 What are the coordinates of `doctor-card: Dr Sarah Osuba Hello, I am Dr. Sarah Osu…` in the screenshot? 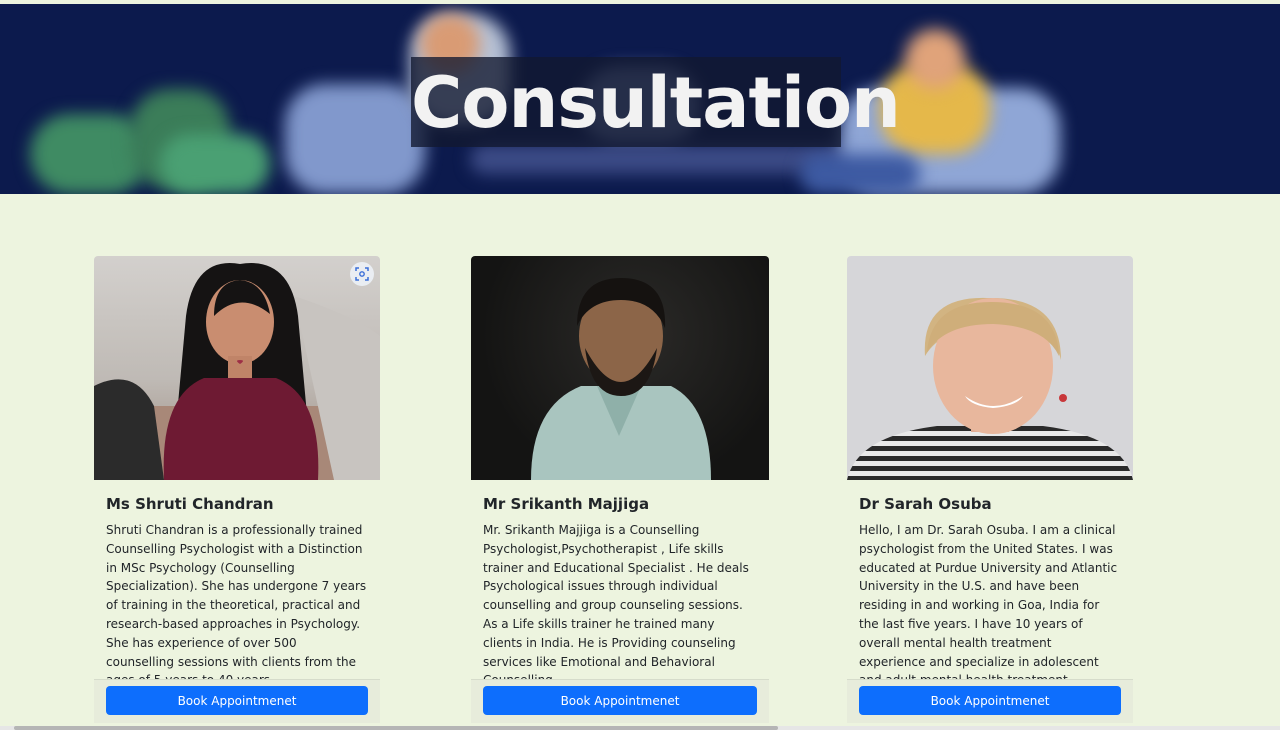 It's located at (990, 489).